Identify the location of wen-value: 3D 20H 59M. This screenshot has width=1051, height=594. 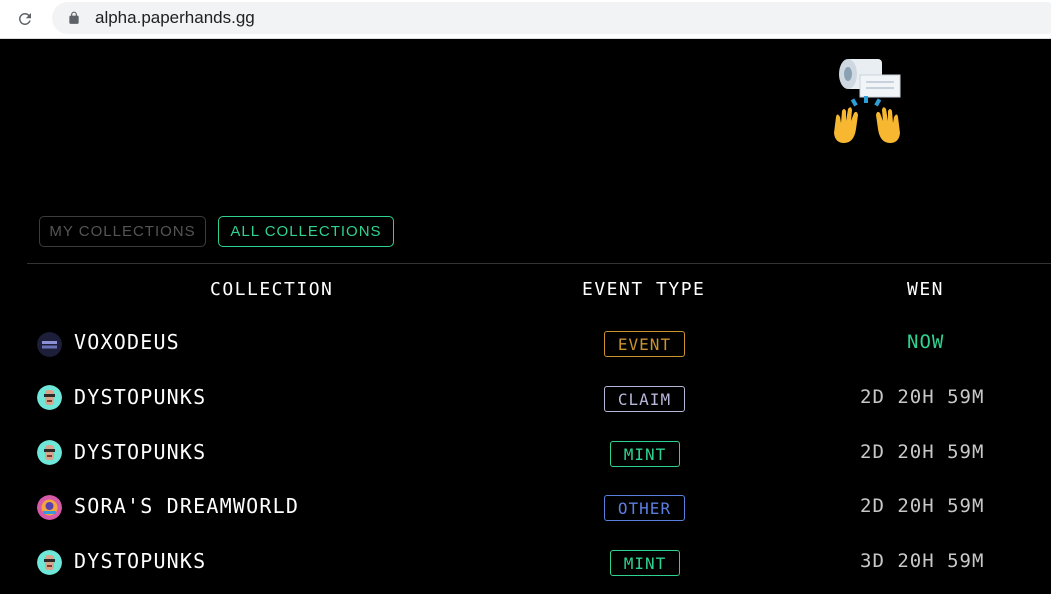
(922, 561).